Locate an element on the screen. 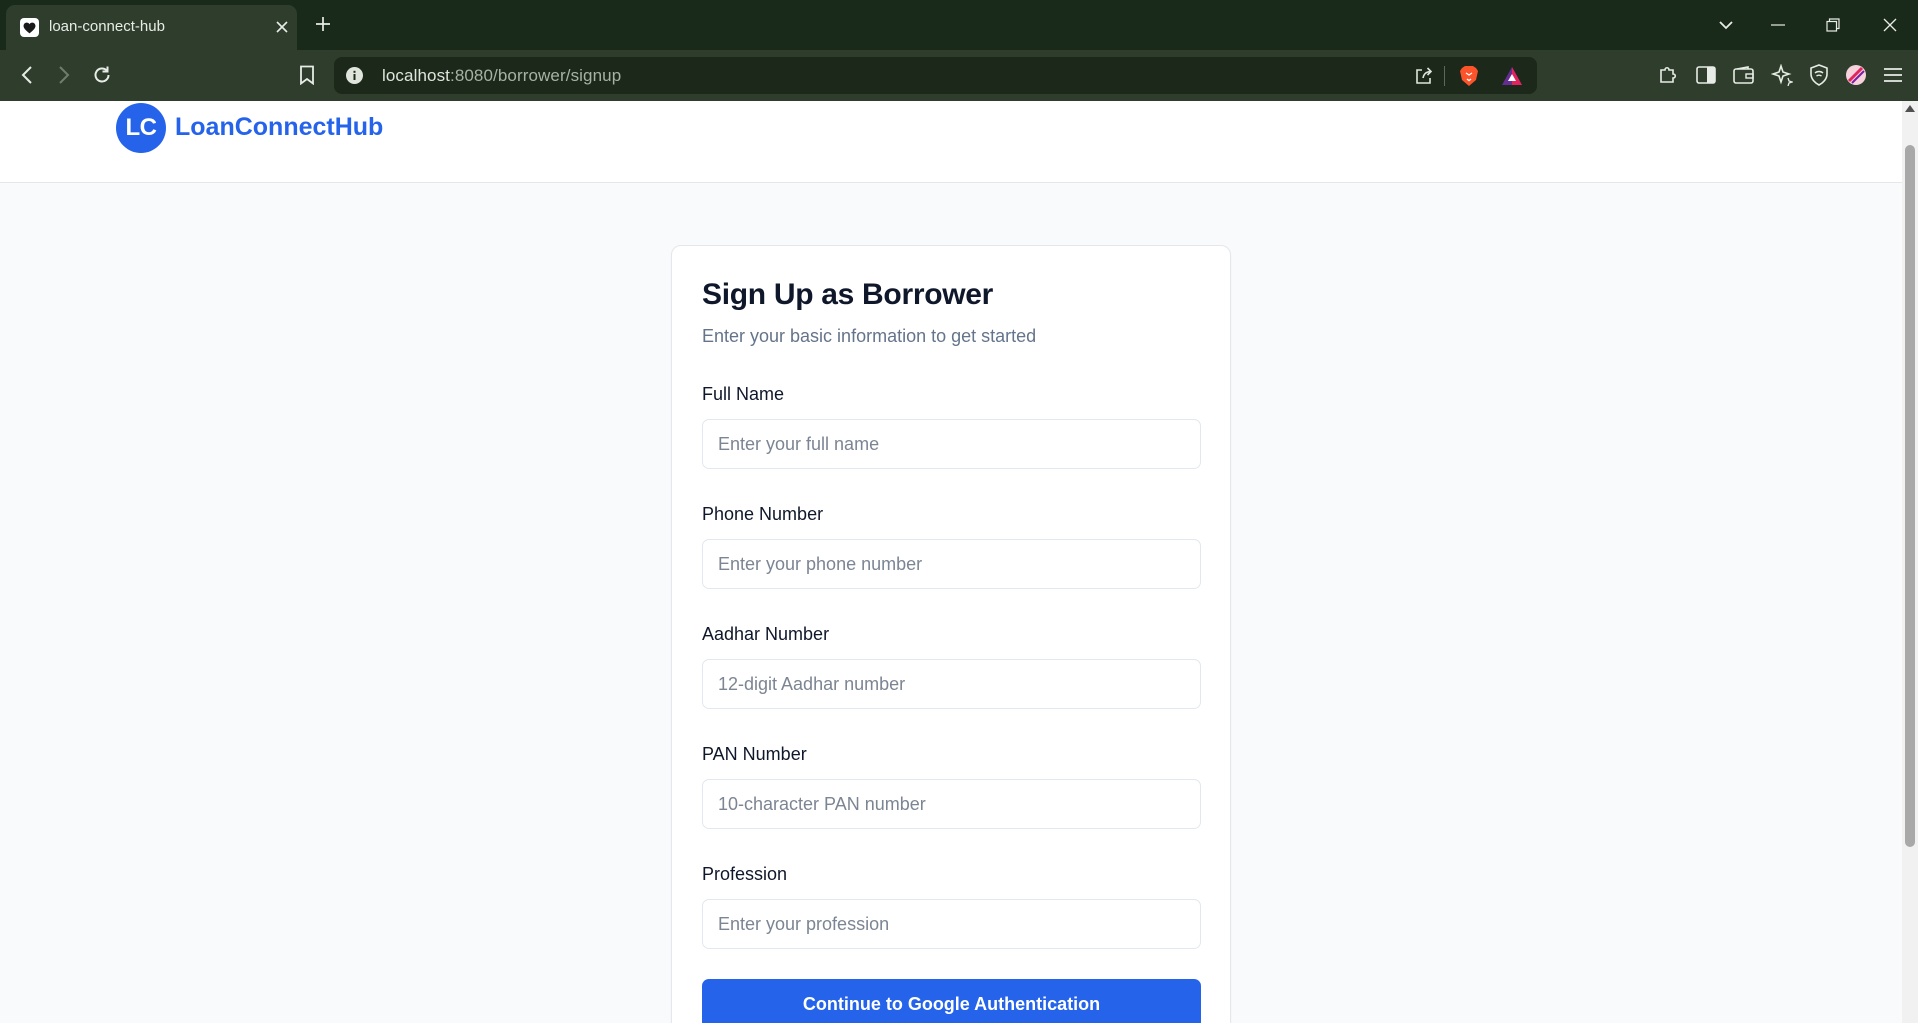 This screenshot has width=1918, height=1023. browser-toolbar: localhost:8080/borrower/signup is located at coordinates (959, 75).